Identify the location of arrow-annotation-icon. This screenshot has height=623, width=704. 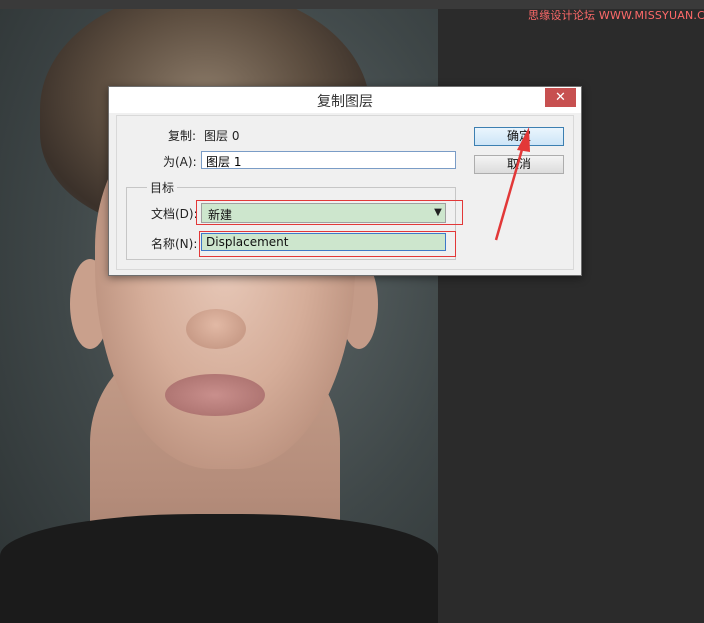
(512, 184).